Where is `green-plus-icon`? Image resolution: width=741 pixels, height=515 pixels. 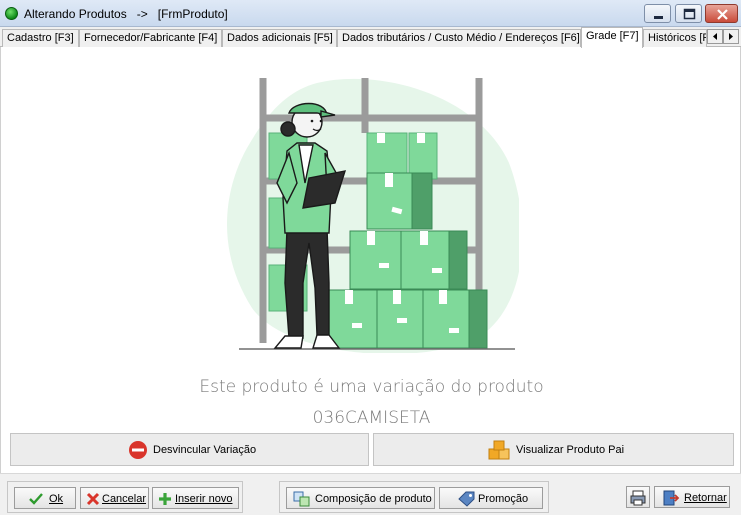
green-plus-icon is located at coordinates (165, 499).